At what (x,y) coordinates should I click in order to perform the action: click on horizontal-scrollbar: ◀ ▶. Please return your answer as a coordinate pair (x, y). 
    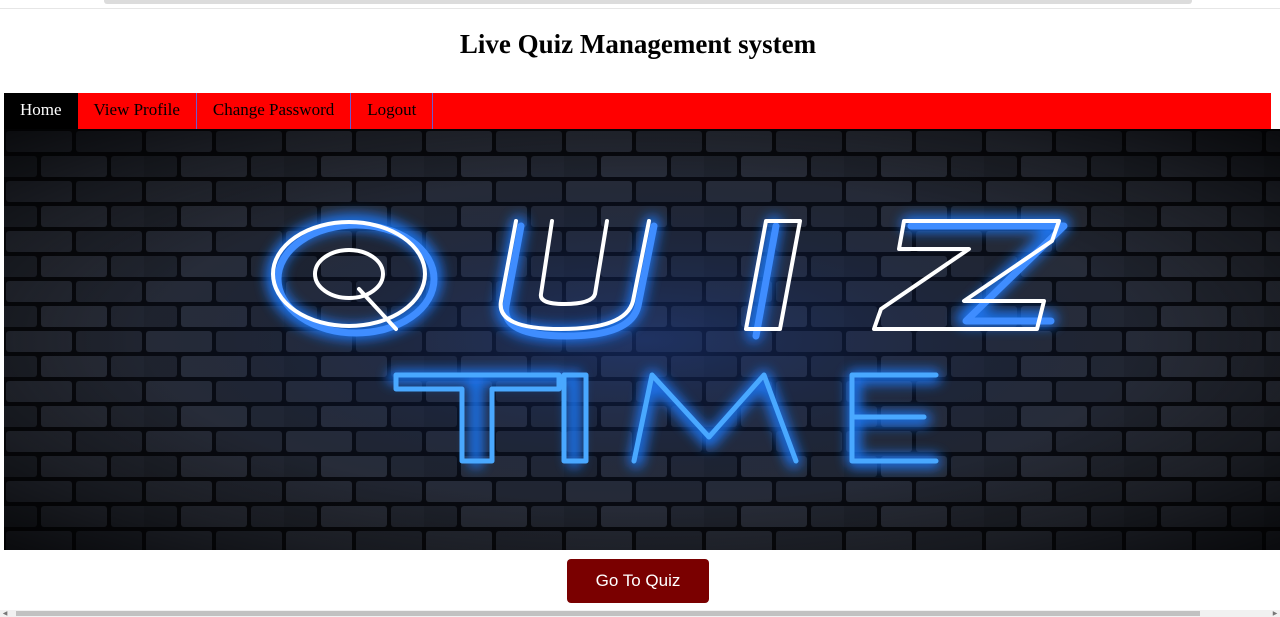
    Looking at the image, I should click on (640, 613).